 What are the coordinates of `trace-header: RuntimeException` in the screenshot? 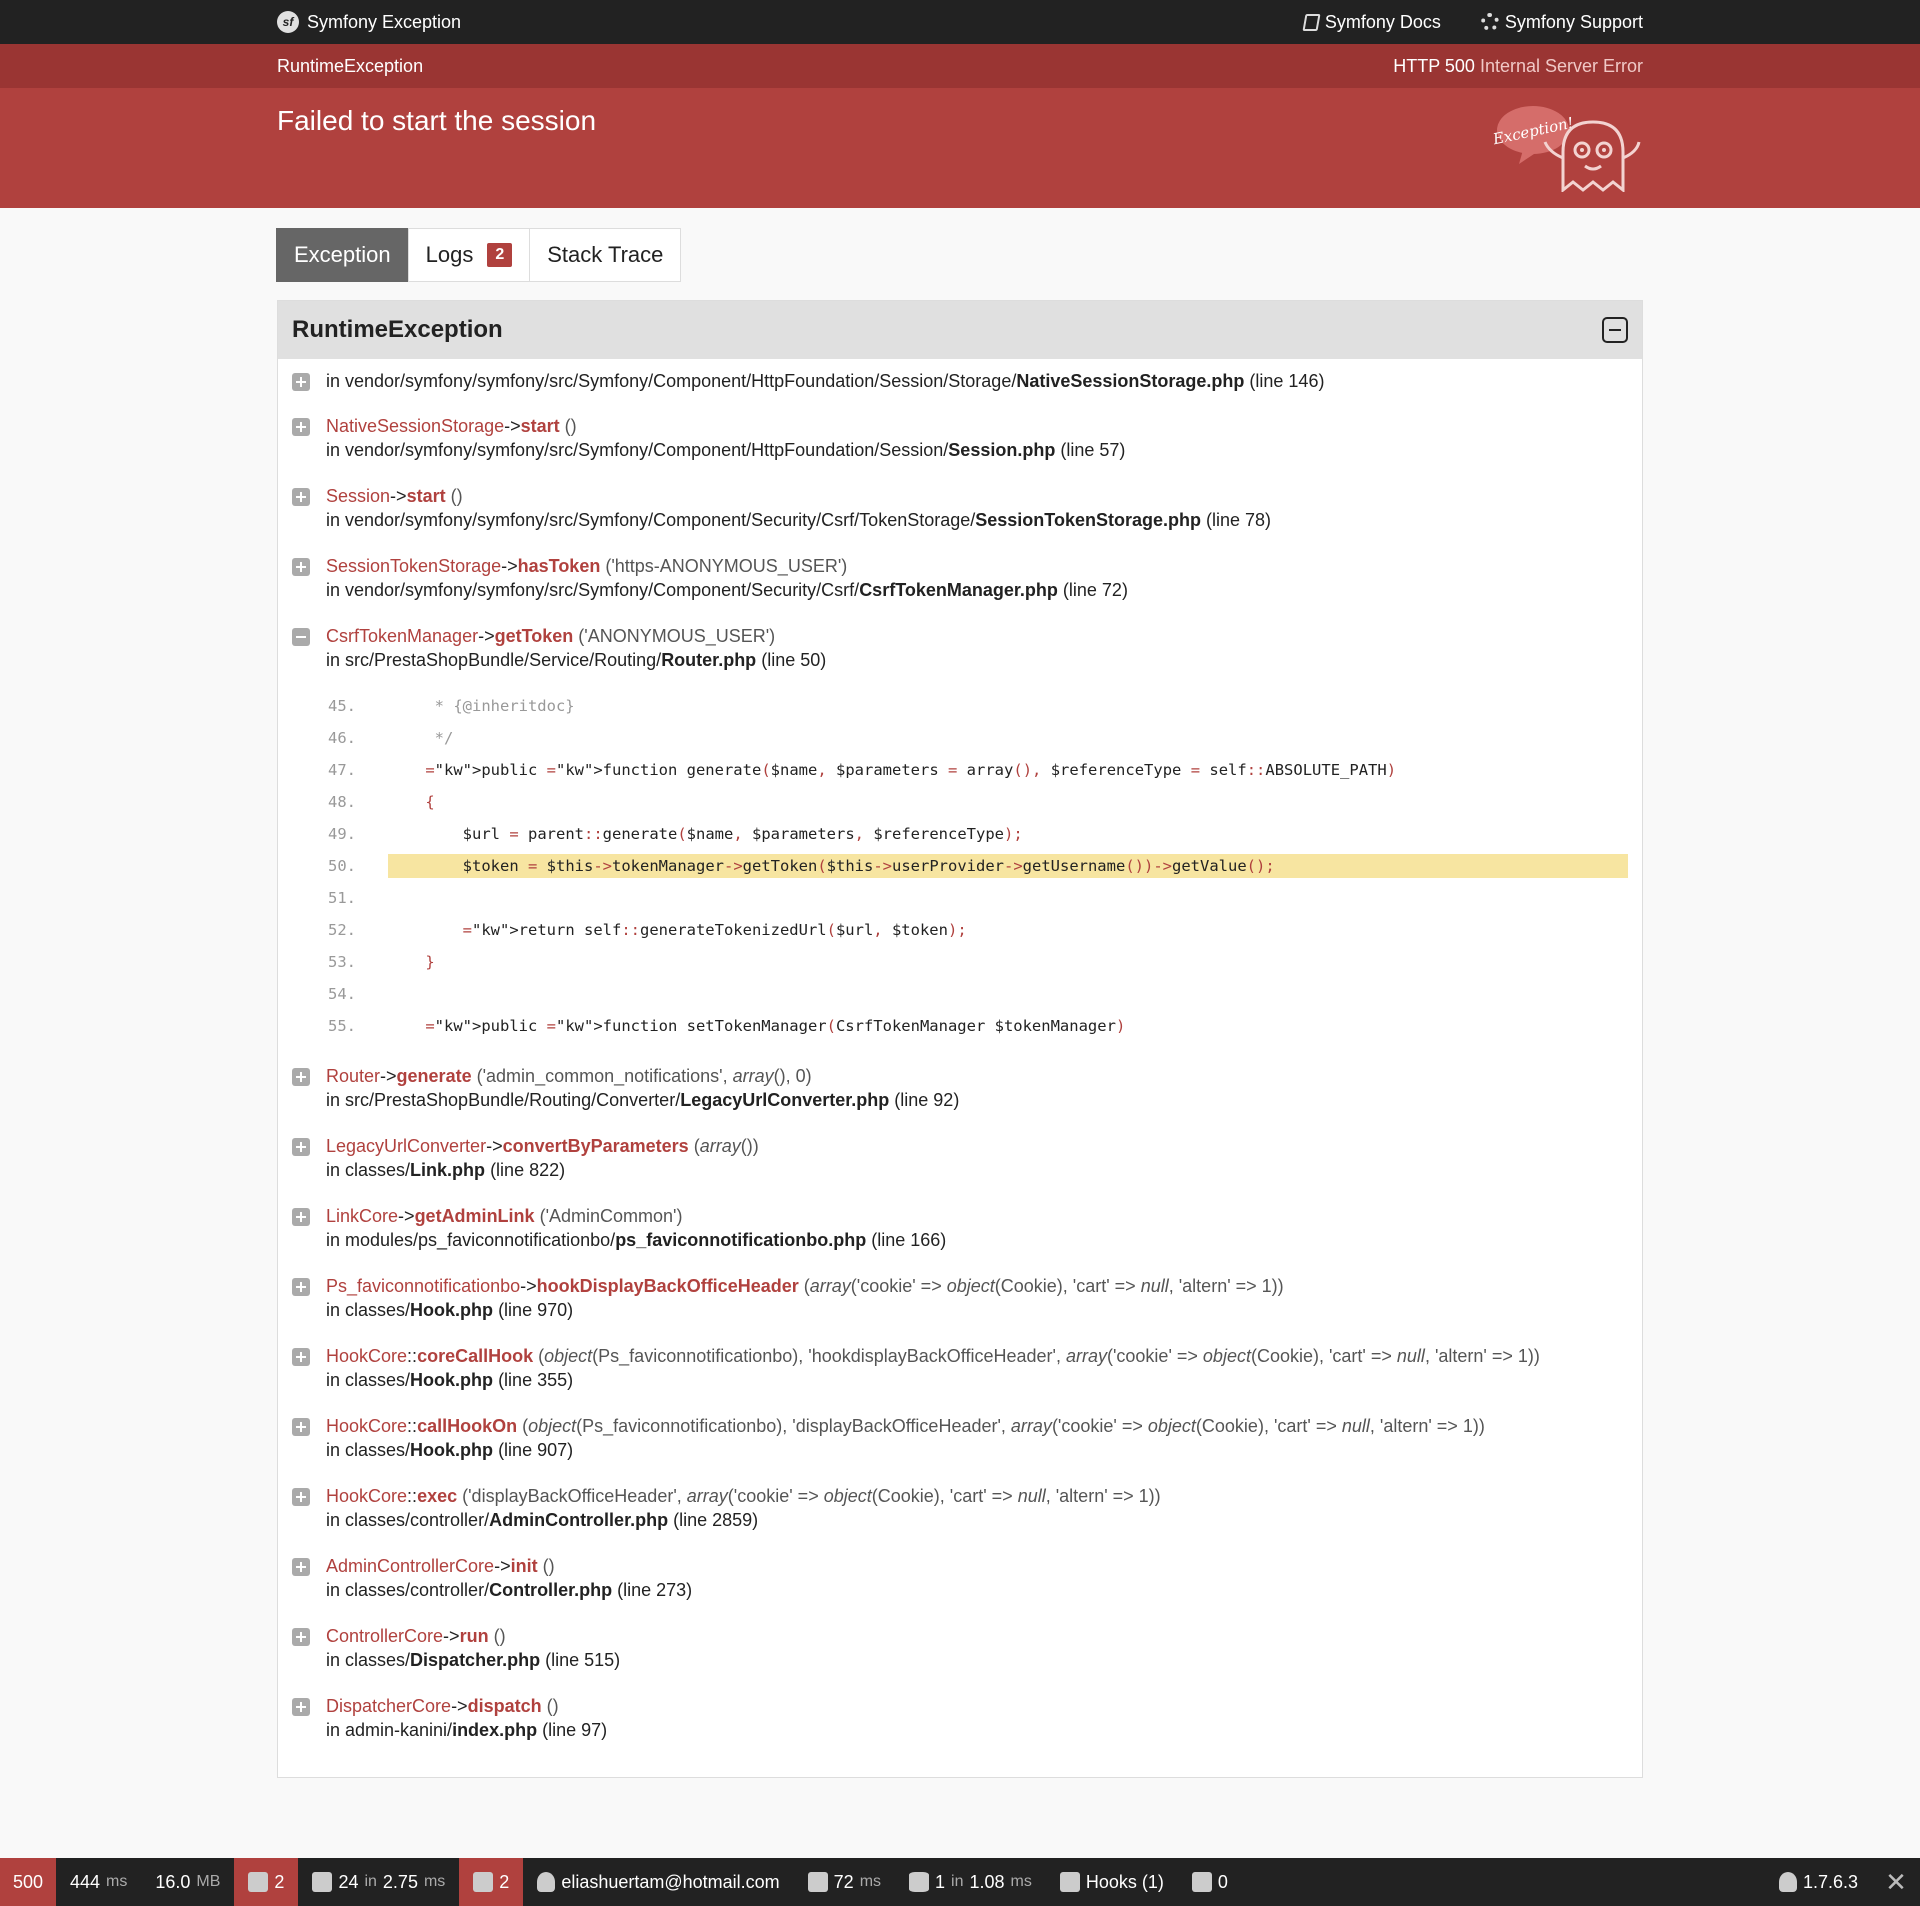 It's located at (960, 330).